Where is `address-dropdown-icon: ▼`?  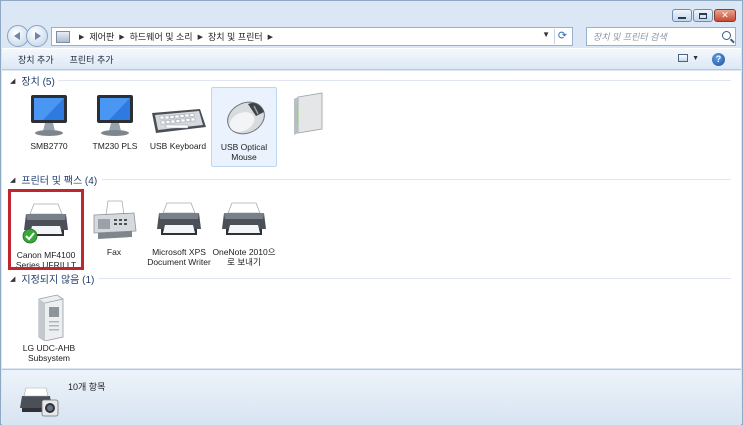 address-dropdown-icon: ▼ is located at coordinates (546, 34).